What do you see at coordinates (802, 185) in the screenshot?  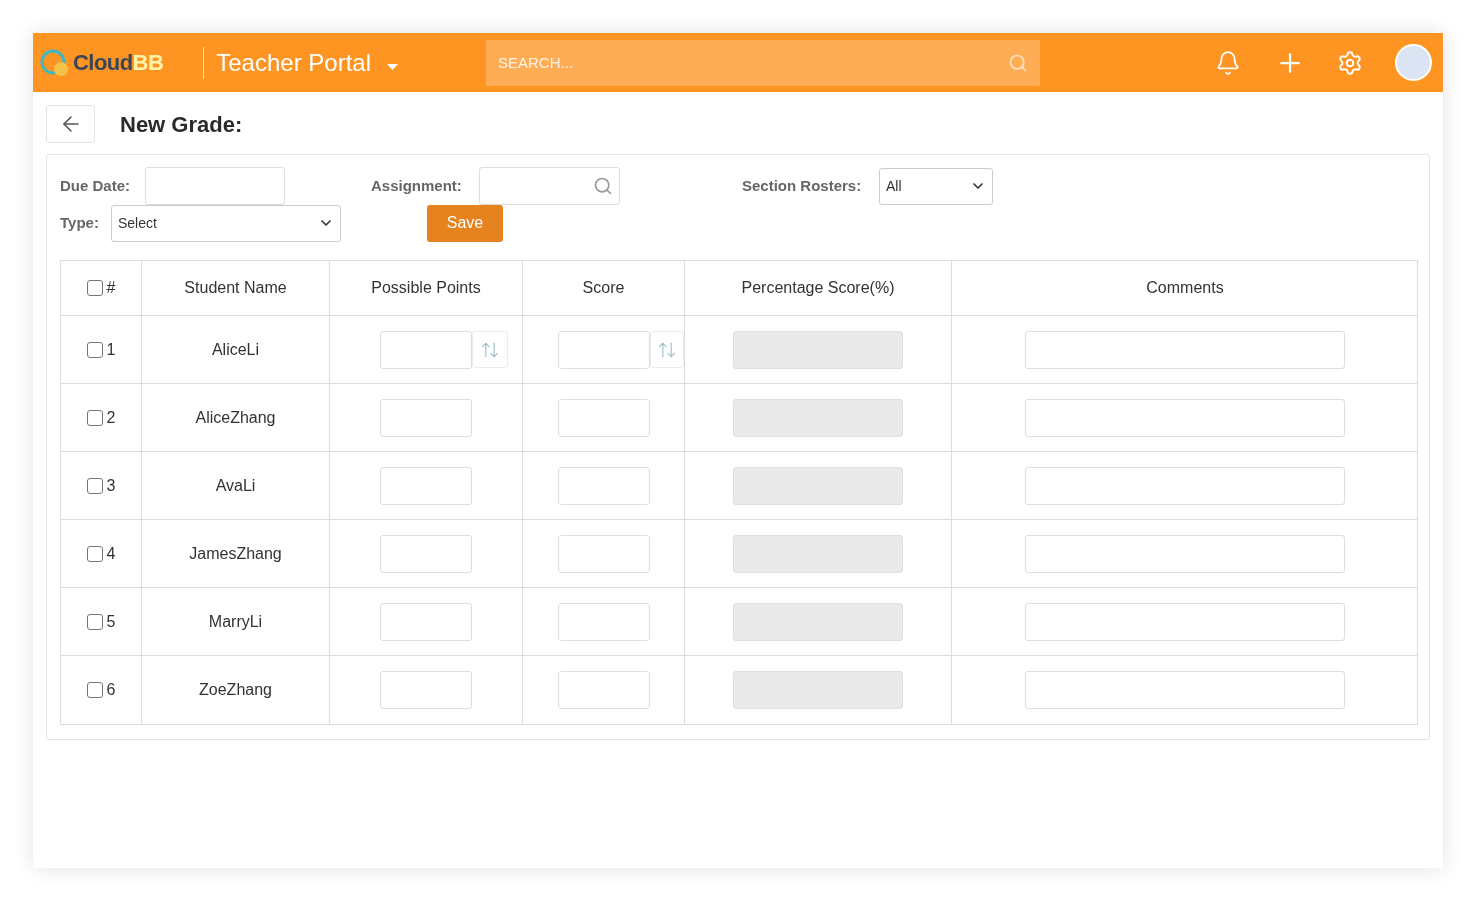 I see `field-label: Section Rosters:` at bounding box center [802, 185].